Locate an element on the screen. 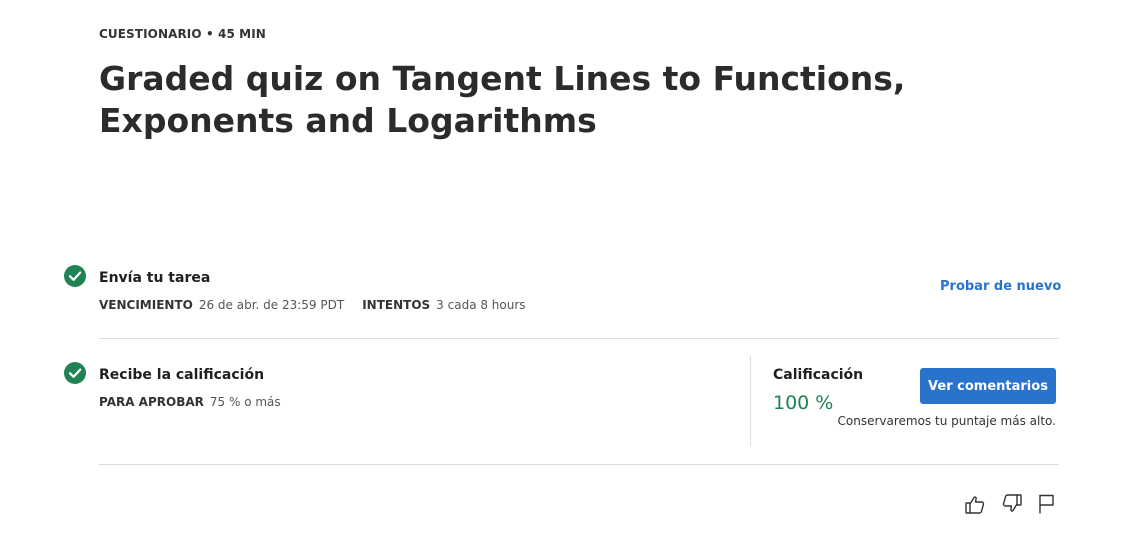 The width and height of the screenshot is (1123, 550). view-feedback-button: Ver comentarios is located at coordinates (988, 386).